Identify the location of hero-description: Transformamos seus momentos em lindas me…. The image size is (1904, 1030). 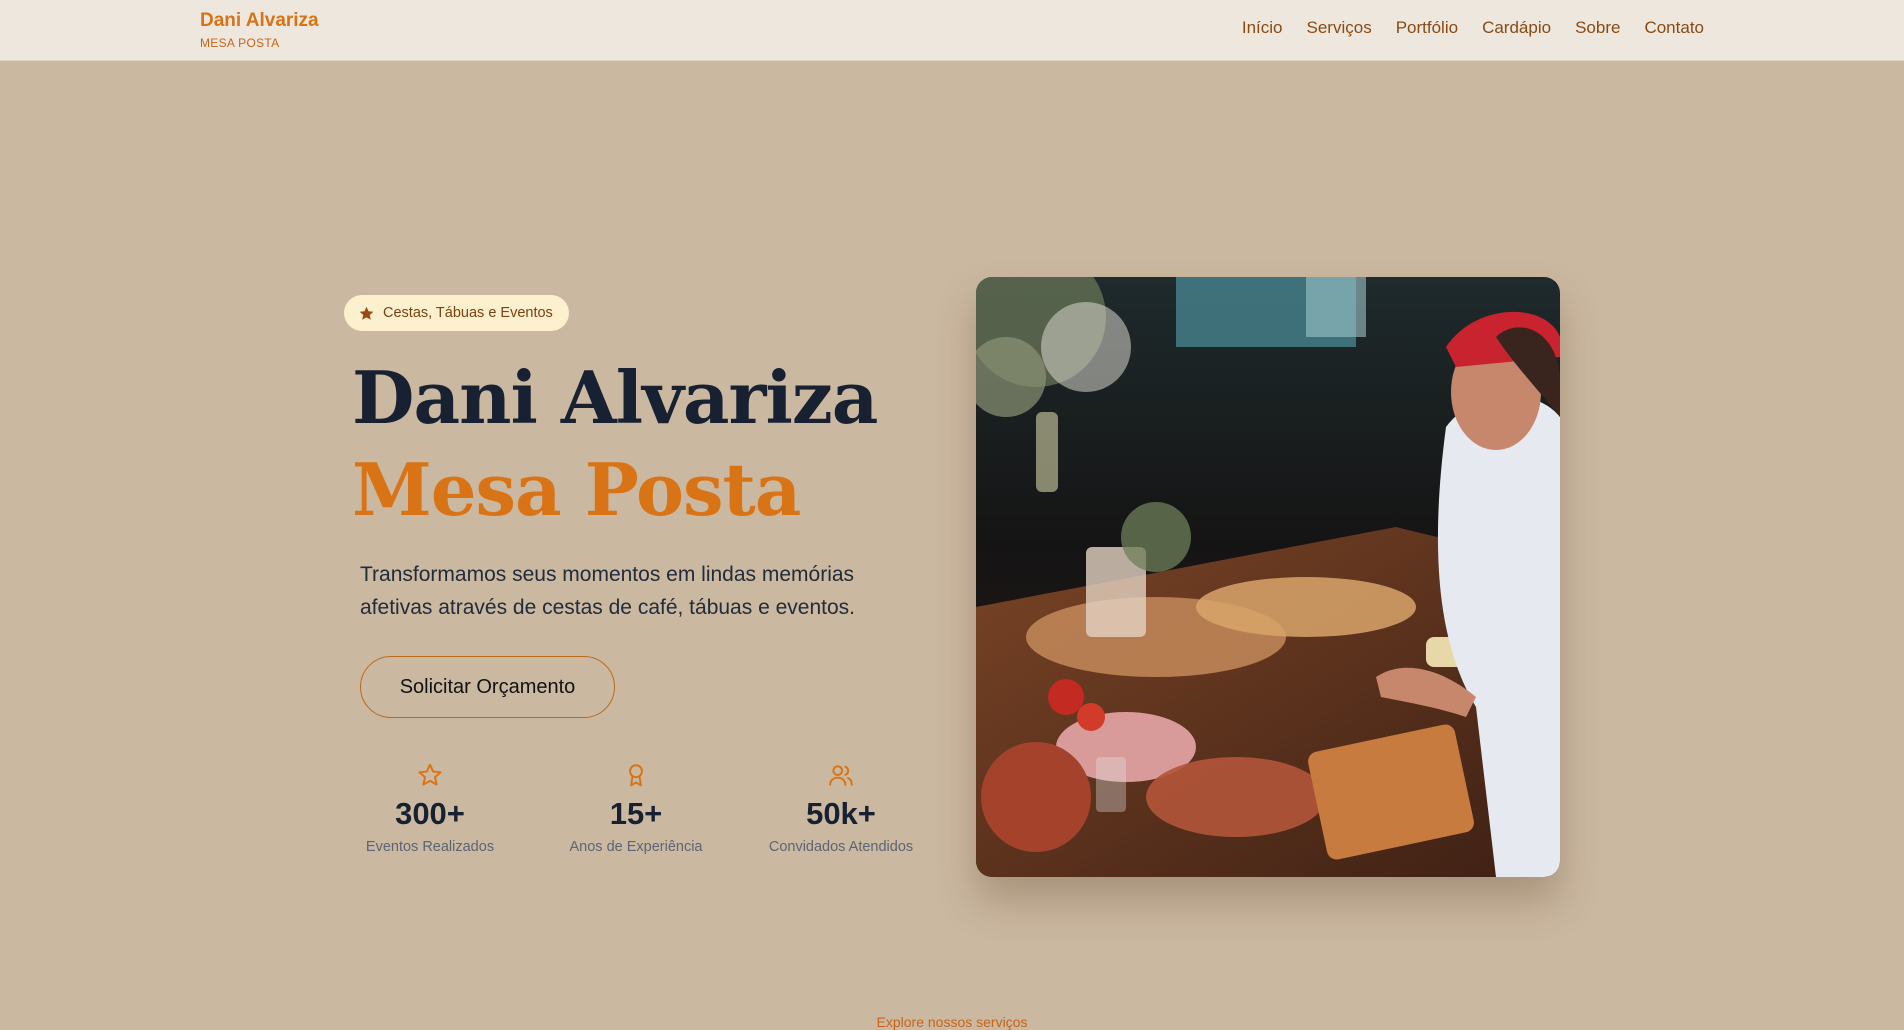
(607, 591).